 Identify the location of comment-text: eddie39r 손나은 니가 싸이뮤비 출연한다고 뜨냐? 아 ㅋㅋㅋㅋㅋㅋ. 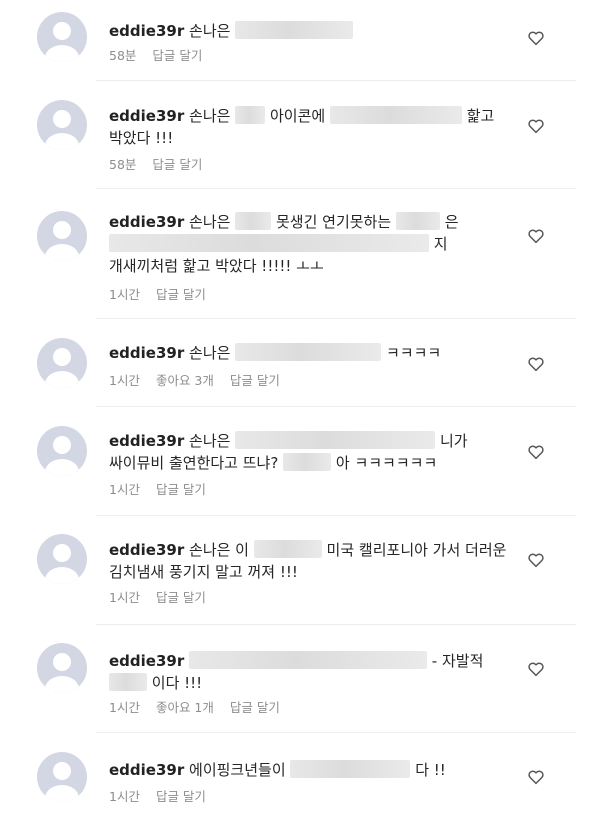
(288, 451).